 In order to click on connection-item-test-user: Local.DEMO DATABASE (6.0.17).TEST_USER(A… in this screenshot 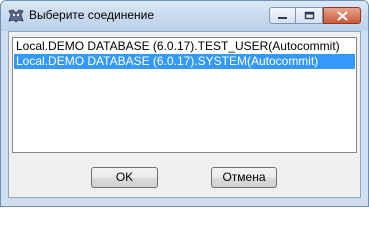, I will do `click(184, 46)`.